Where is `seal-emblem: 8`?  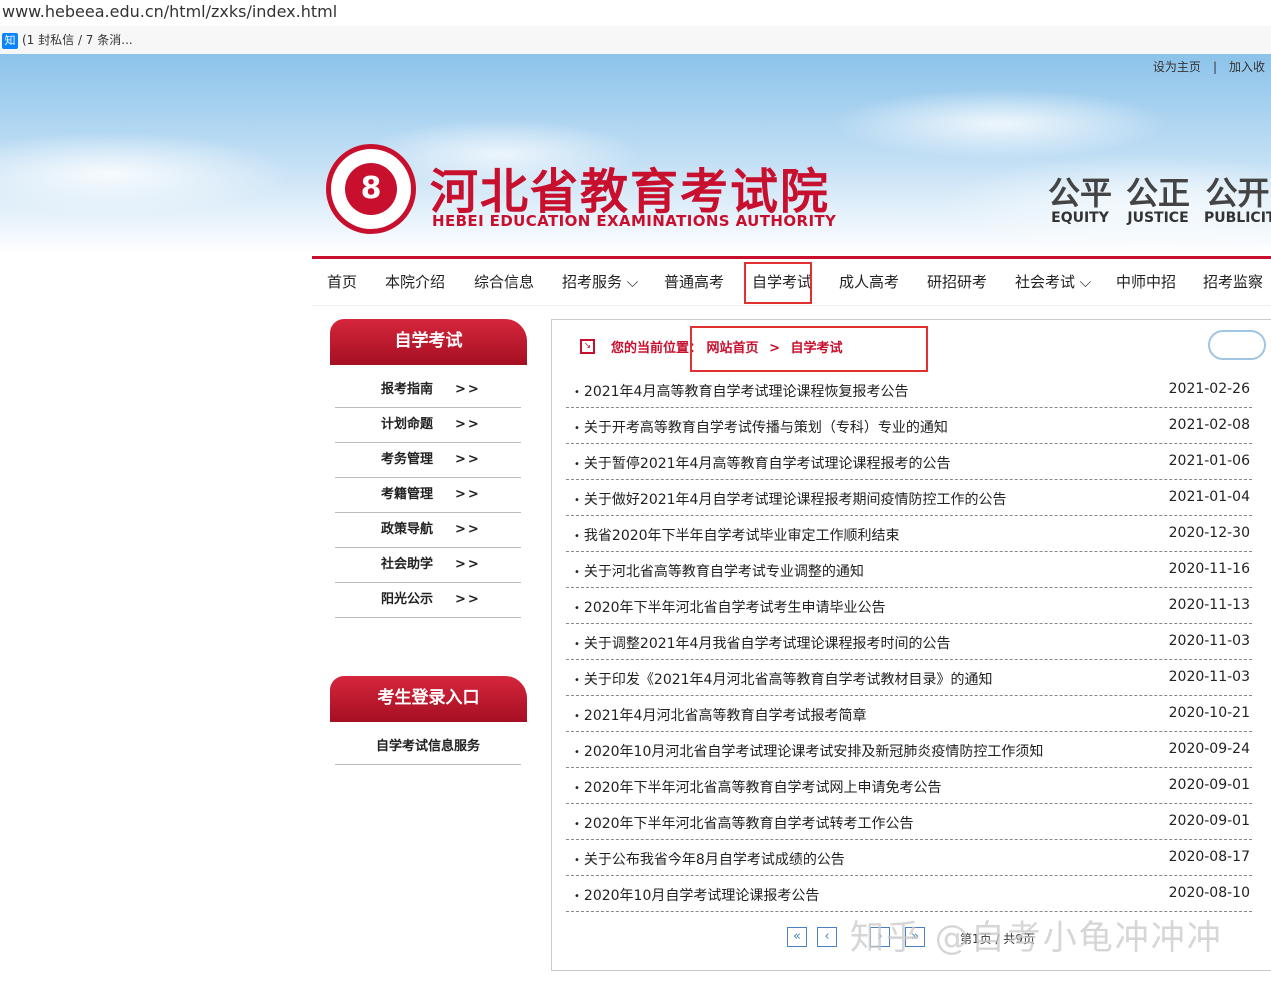
seal-emblem: 8 is located at coordinates (371, 189).